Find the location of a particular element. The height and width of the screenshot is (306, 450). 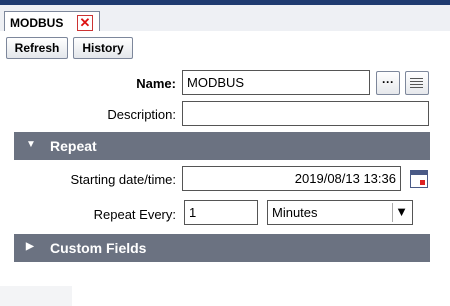

list-icon is located at coordinates (417, 83).